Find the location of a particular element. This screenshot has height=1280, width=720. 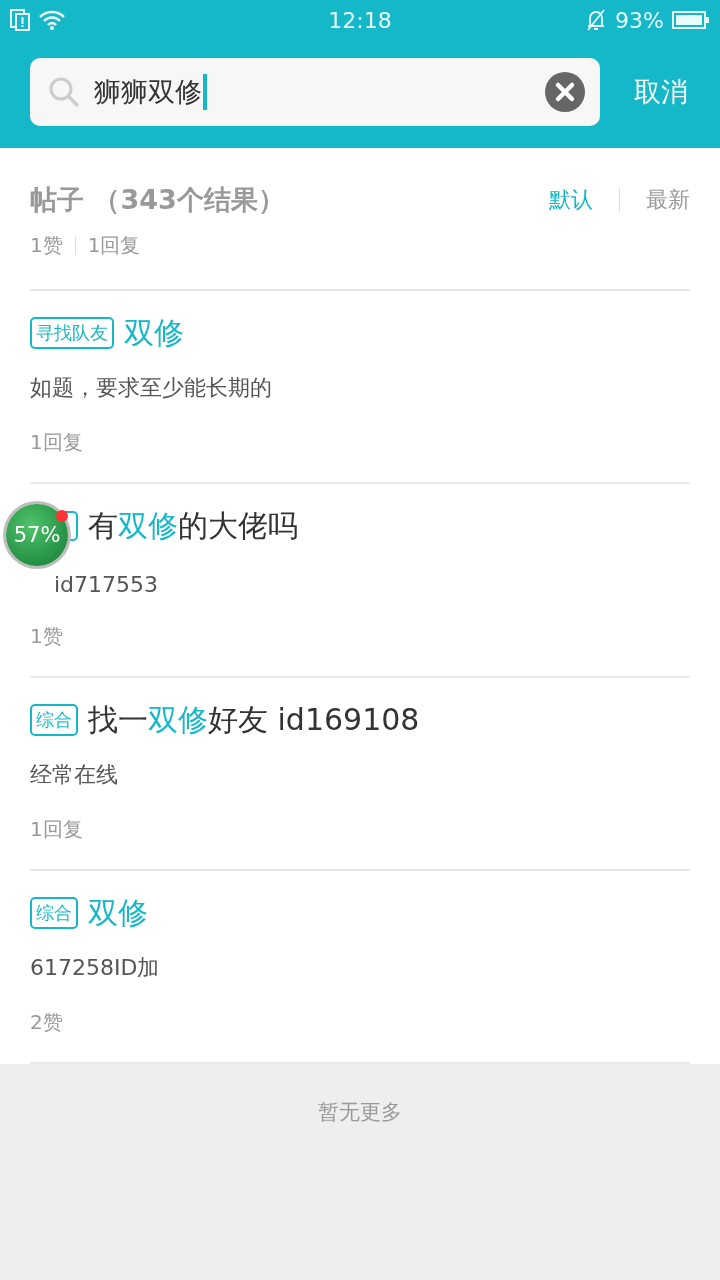

bell-muted-icon is located at coordinates (596, 20).